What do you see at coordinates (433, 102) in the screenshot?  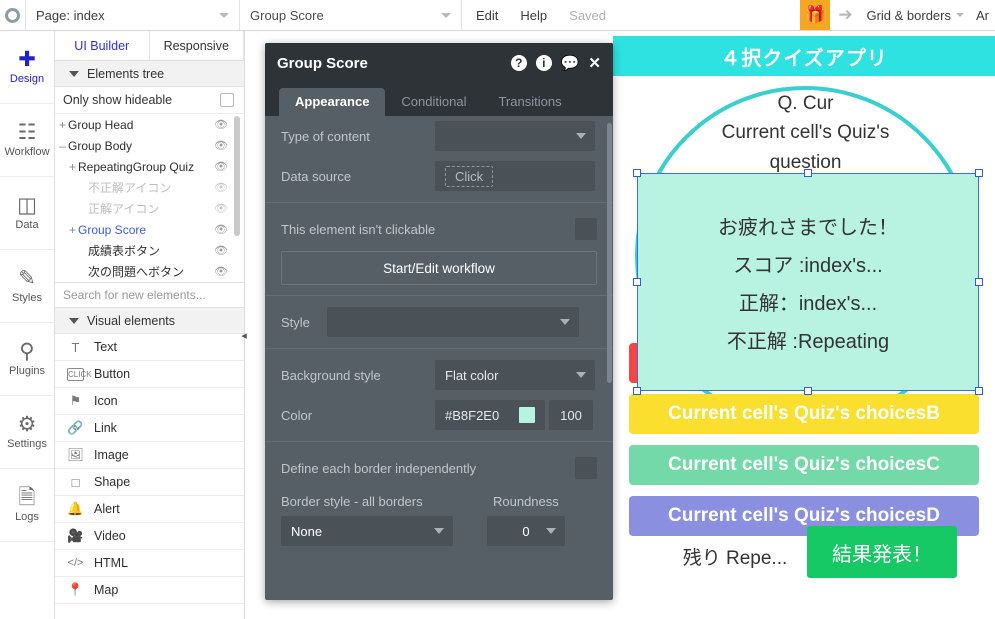 I see `tab-conditional: Conditional` at bounding box center [433, 102].